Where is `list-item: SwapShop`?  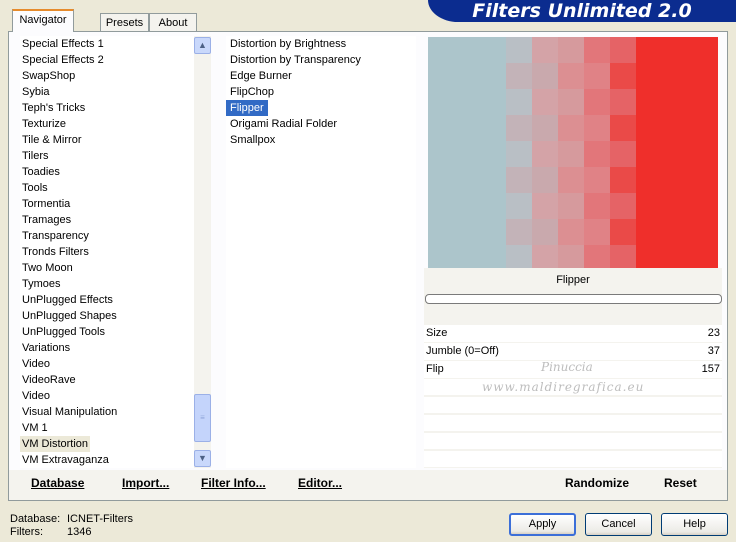 list-item: SwapShop is located at coordinates (107, 76).